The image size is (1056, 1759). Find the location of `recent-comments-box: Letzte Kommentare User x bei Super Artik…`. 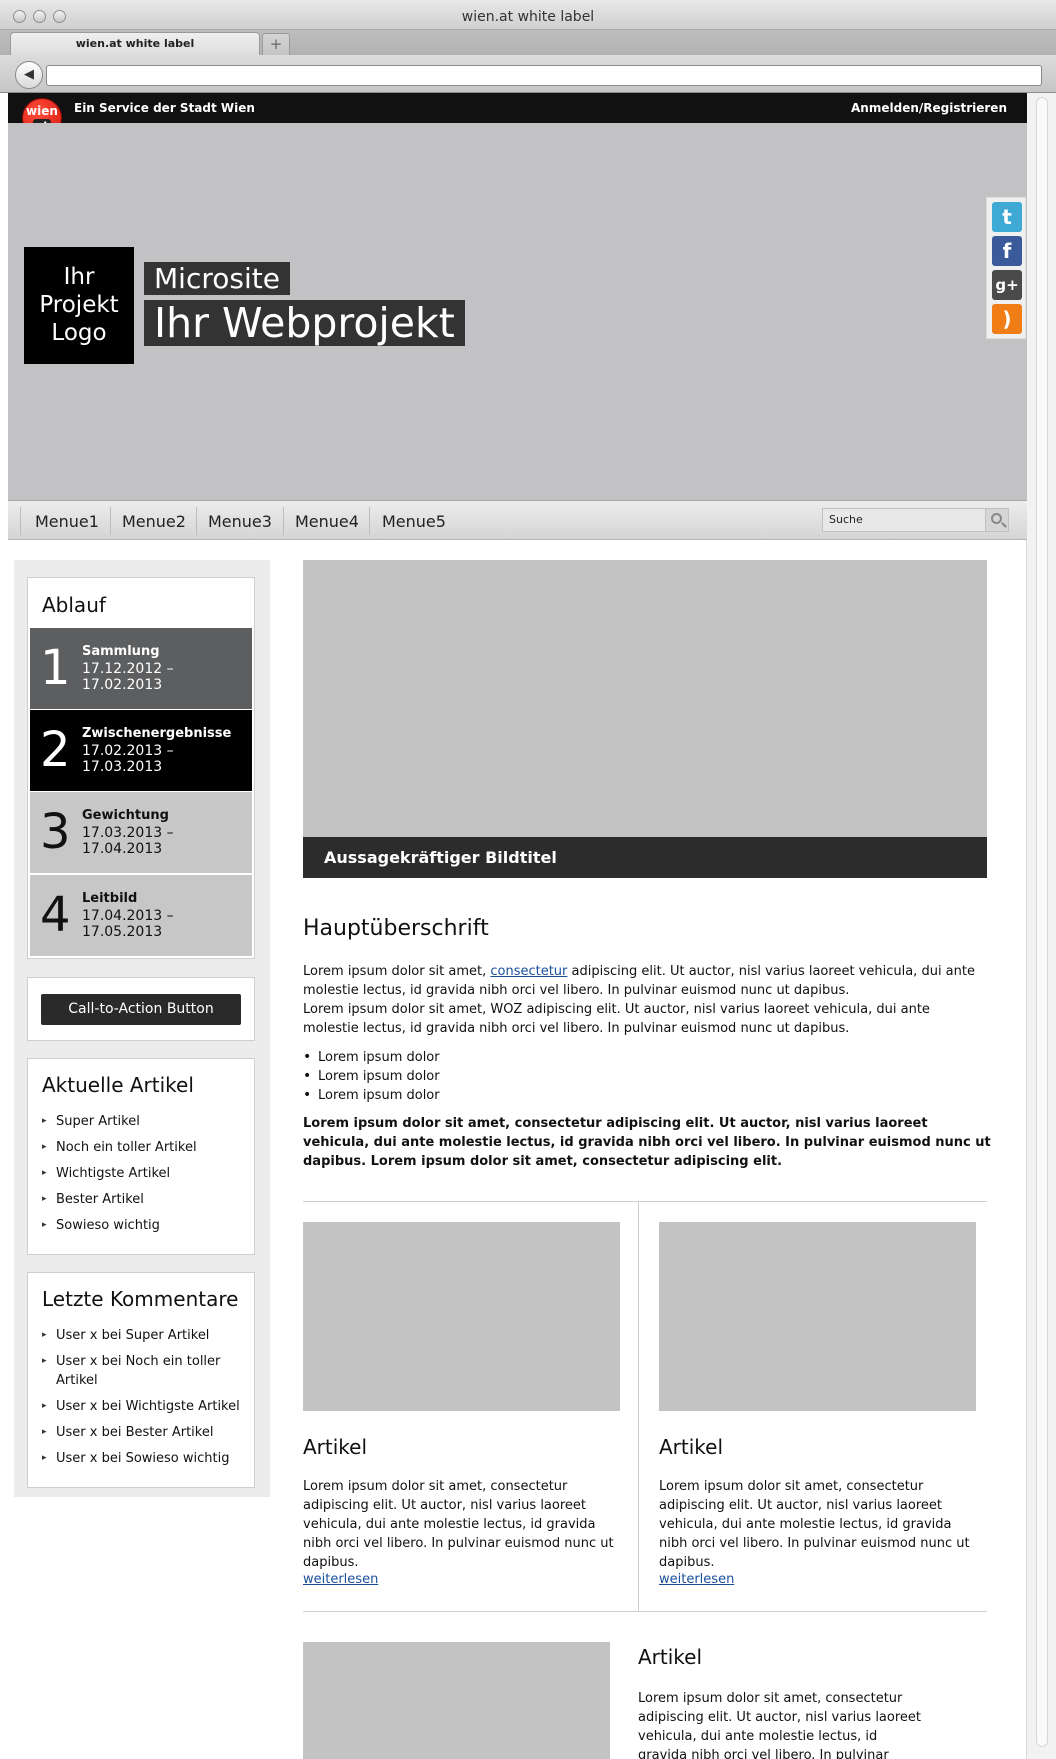

recent-comments-box: Letzte Kommentare User x bei Super Artik… is located at coordinates (141, 1380).